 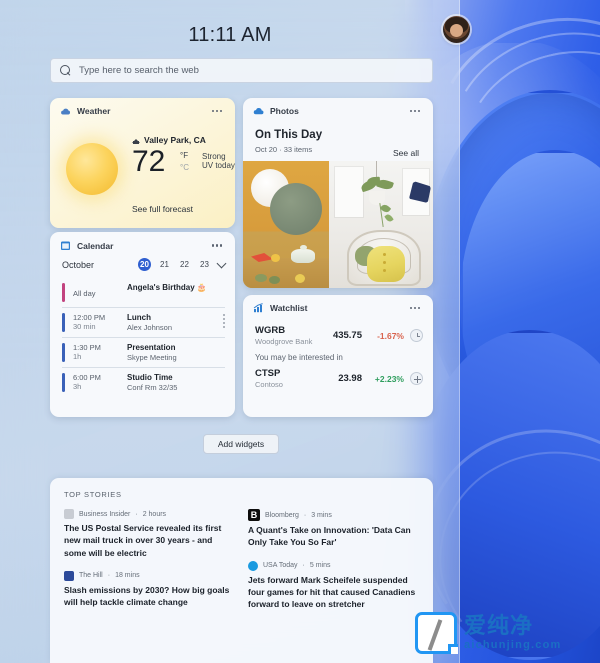 I want to click on calendar-event: 1:30 PM 1h Presentation Skype Meeting, so click(x=143, y=353).